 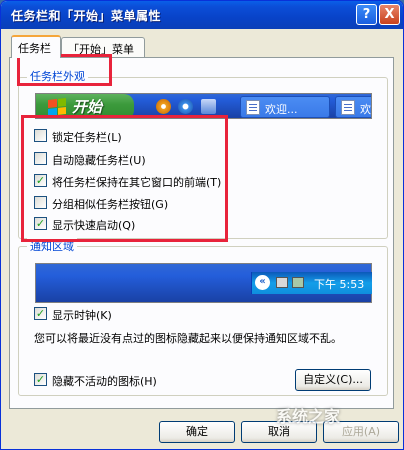 I want to click on media-player-icon, so click(x=163, y=106).